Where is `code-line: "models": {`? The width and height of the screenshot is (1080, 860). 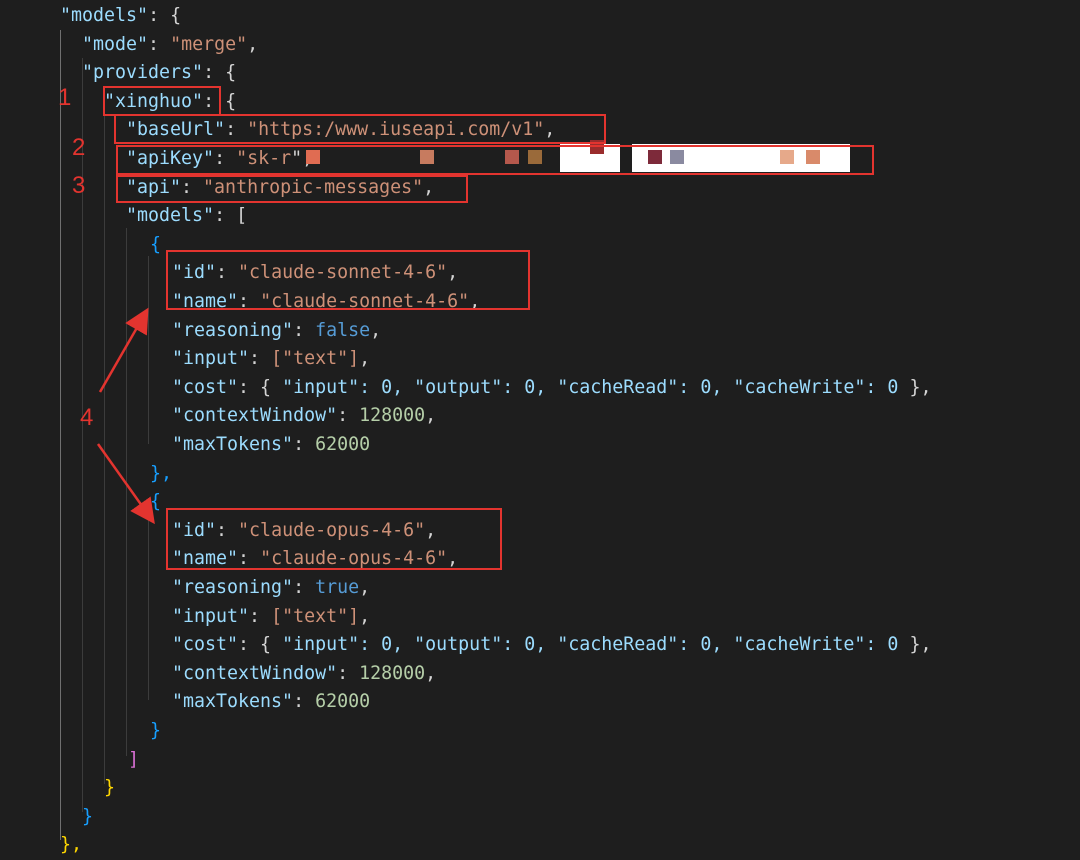 code-line: "models": { is located at coordinates (120, 16).